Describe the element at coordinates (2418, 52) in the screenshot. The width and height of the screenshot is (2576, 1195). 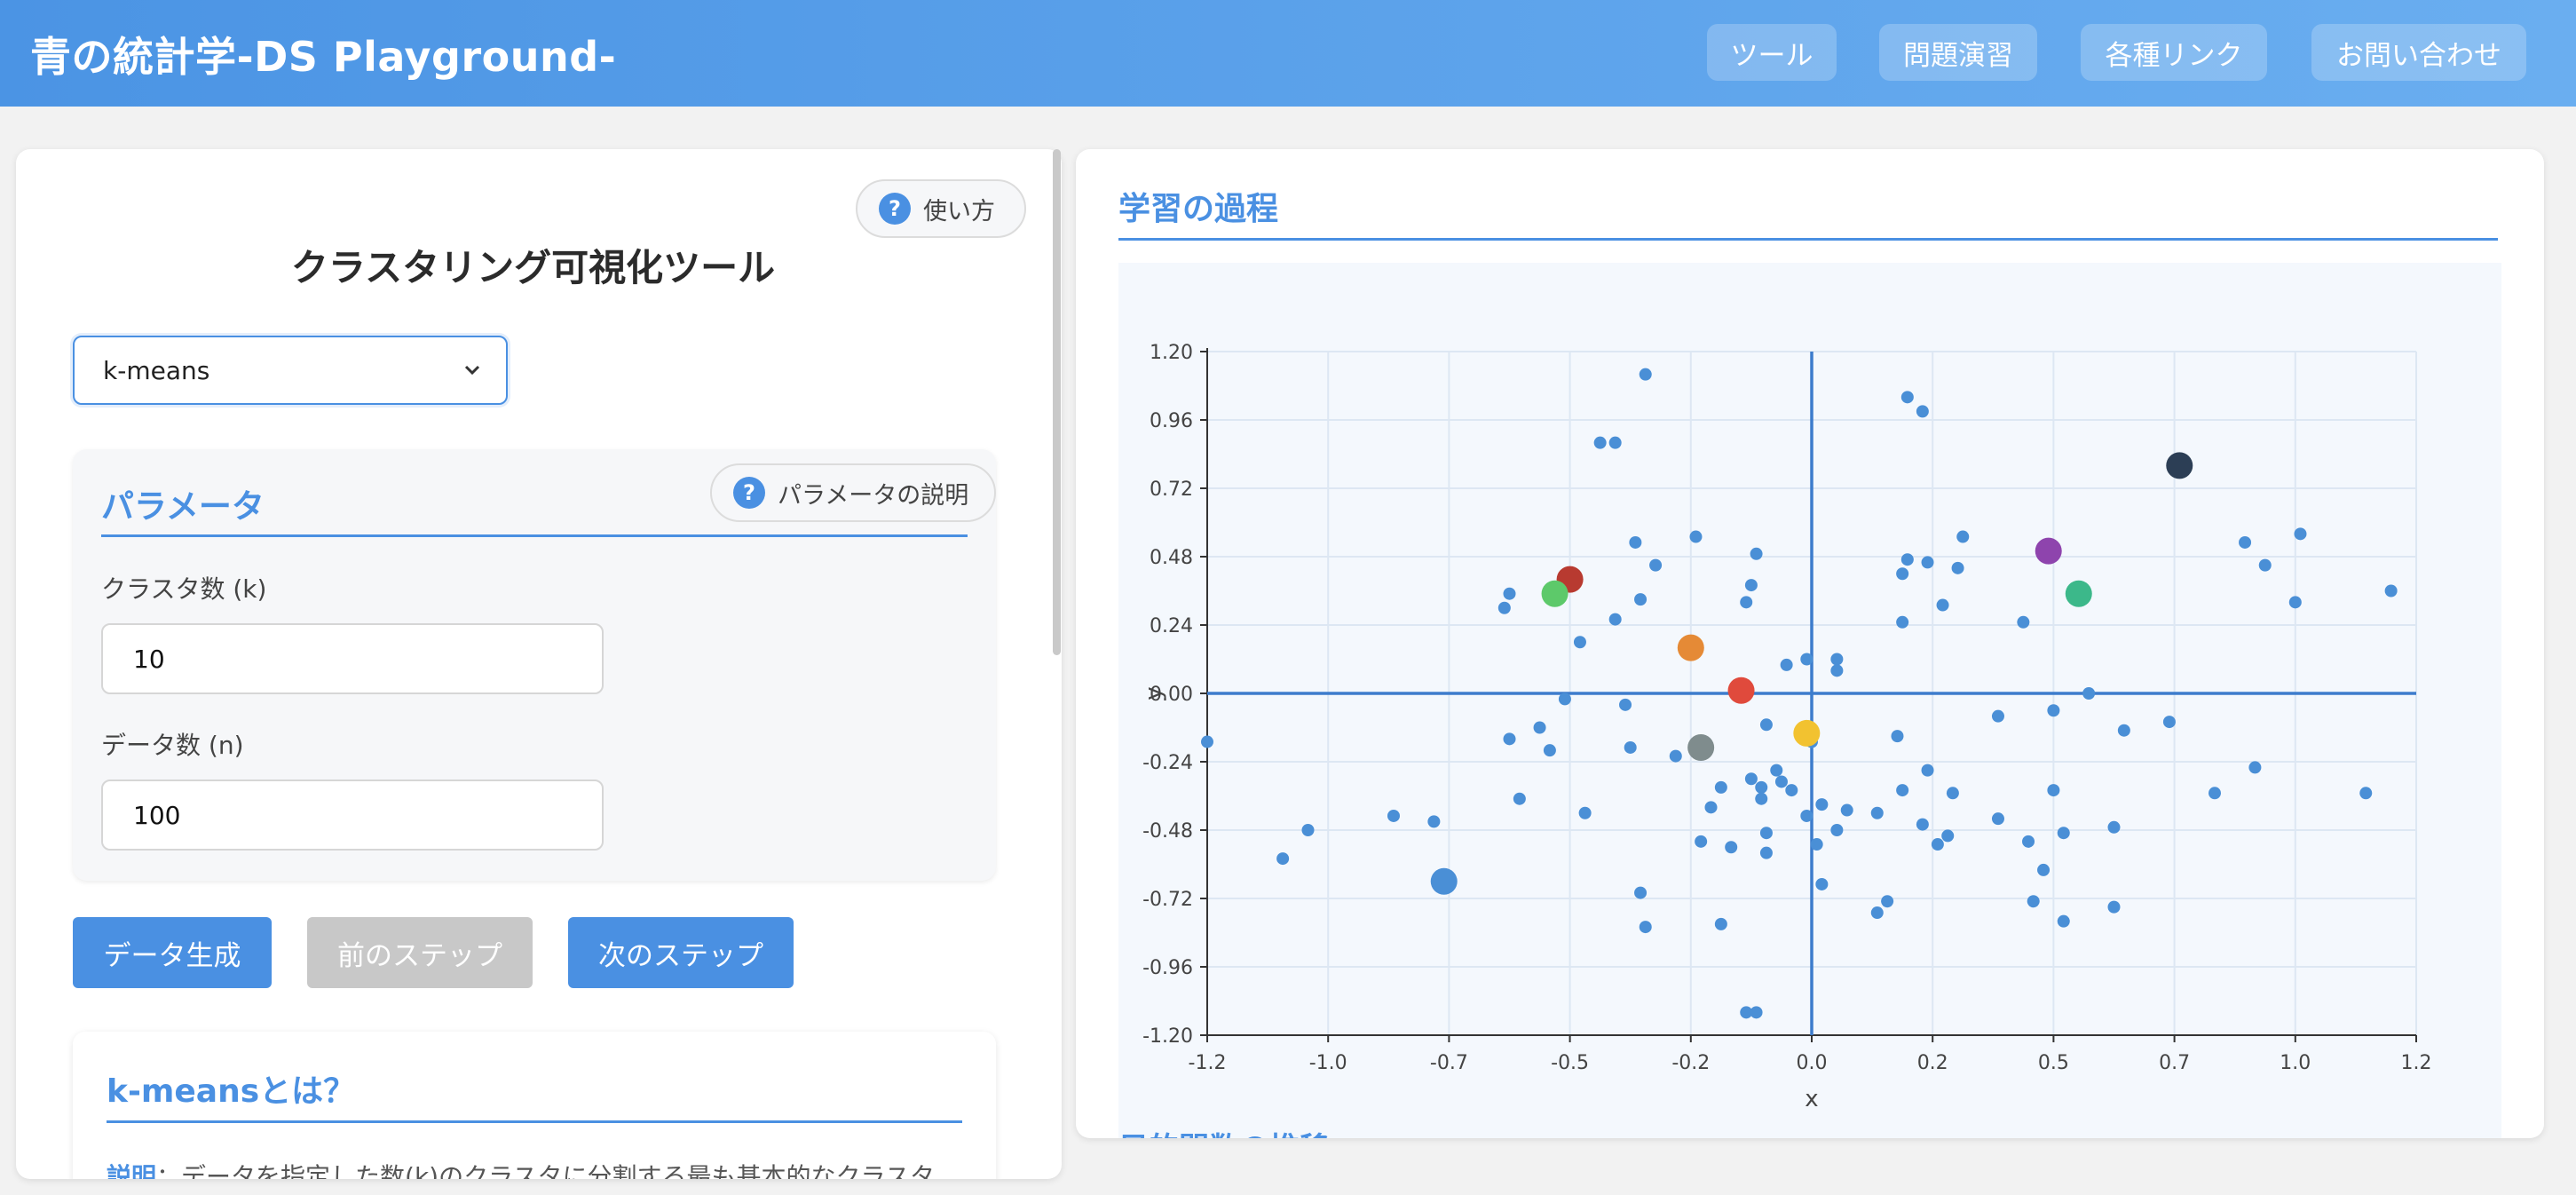
I see `nav-contact-button: お問い合わせ` at that location.